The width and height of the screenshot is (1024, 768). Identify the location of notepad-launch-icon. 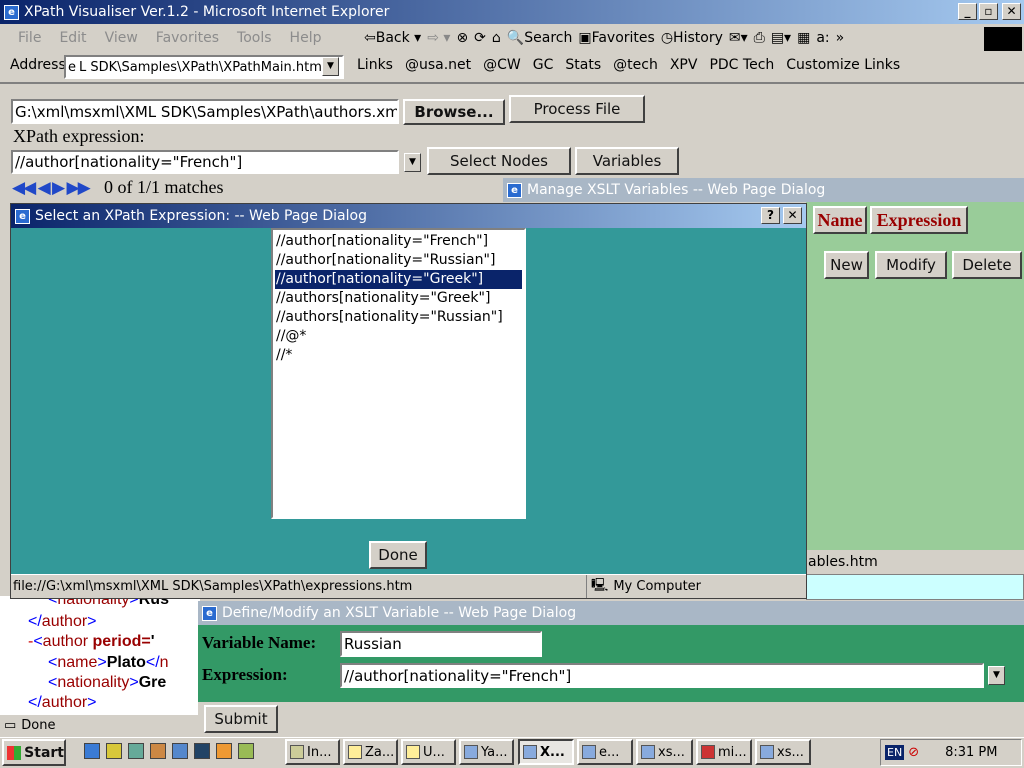
(202, 751).